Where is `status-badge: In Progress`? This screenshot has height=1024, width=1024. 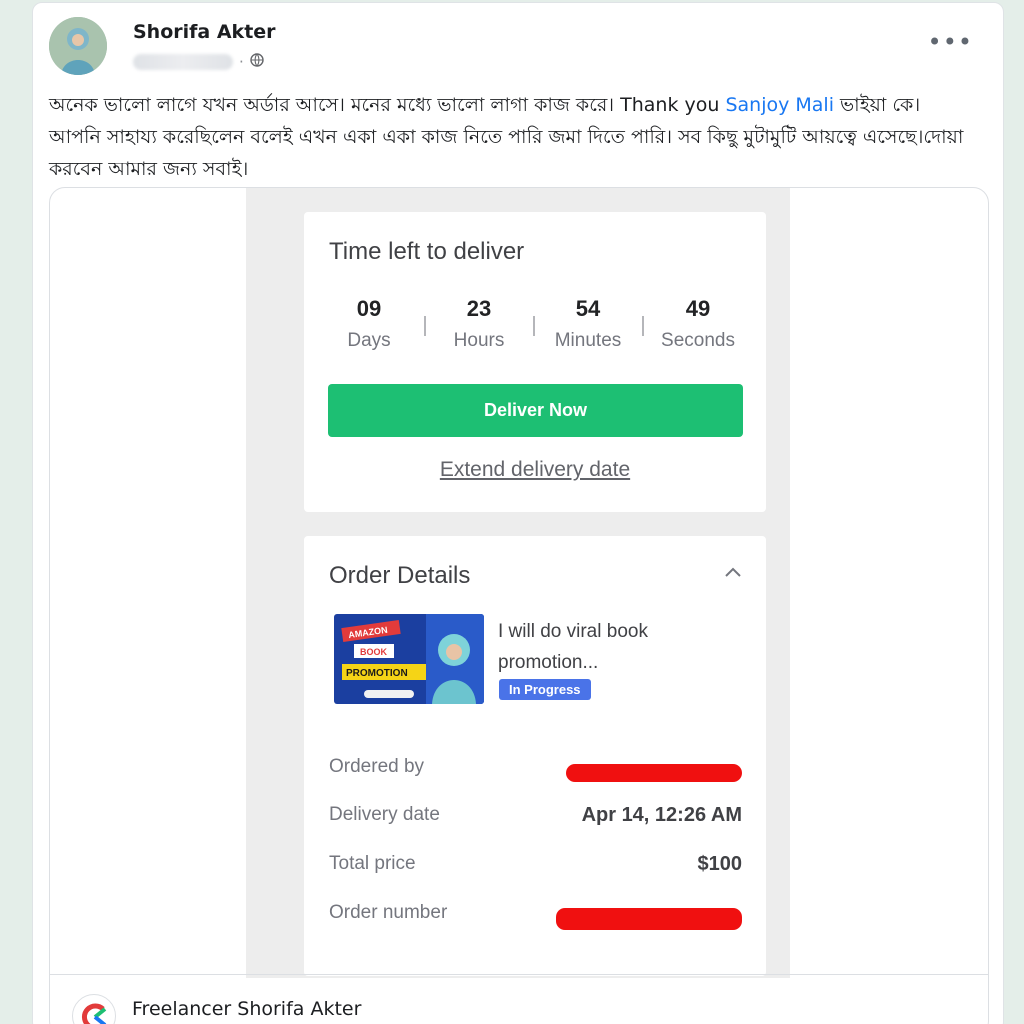 status-badge: In Progress is located at coordinates (545, 689).